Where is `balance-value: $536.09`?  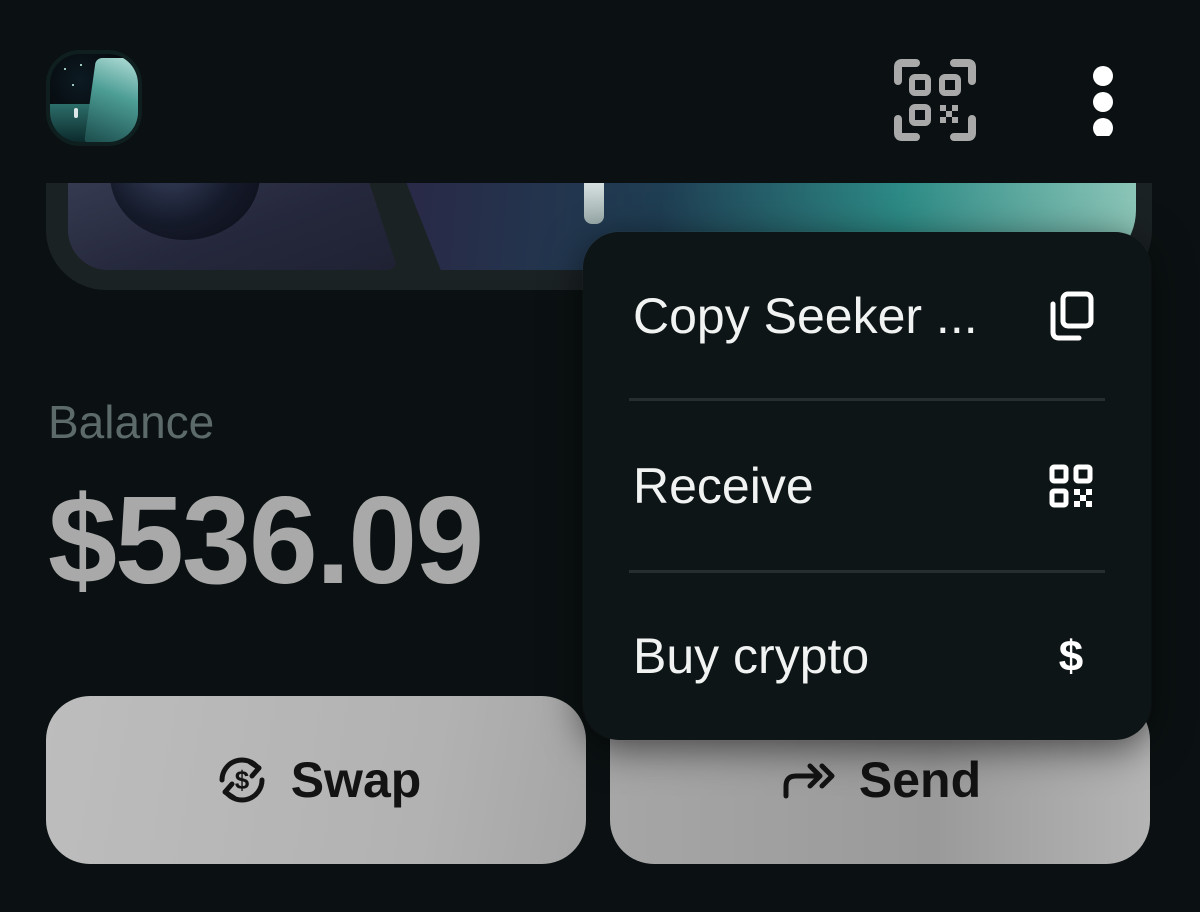 balance-value: $536.09 is located at coordinates (266, 541).